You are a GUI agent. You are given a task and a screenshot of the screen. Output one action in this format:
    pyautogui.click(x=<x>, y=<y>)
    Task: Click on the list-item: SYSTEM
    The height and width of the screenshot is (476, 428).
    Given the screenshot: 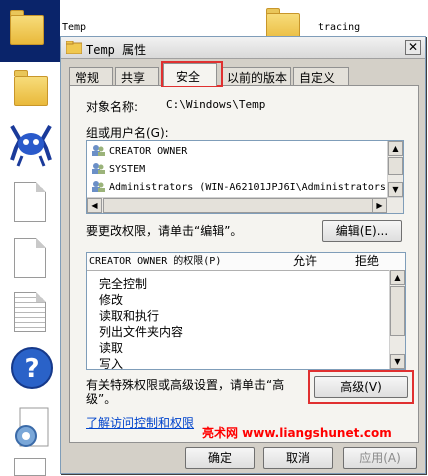 What is the action you would take?
    pyautogui.click(x=118, y=169)
    